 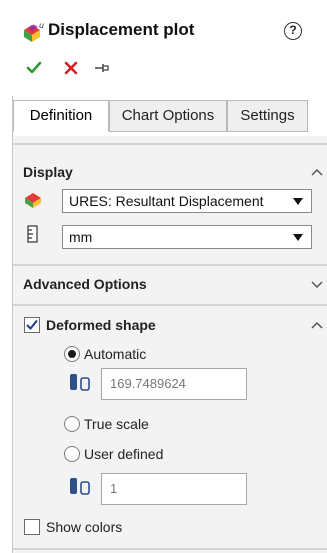 What do you see at coordinates (85, 284) in the screenshot?
I see `advanced-options-title: Advanced Options` at bounding box center [85, 284].